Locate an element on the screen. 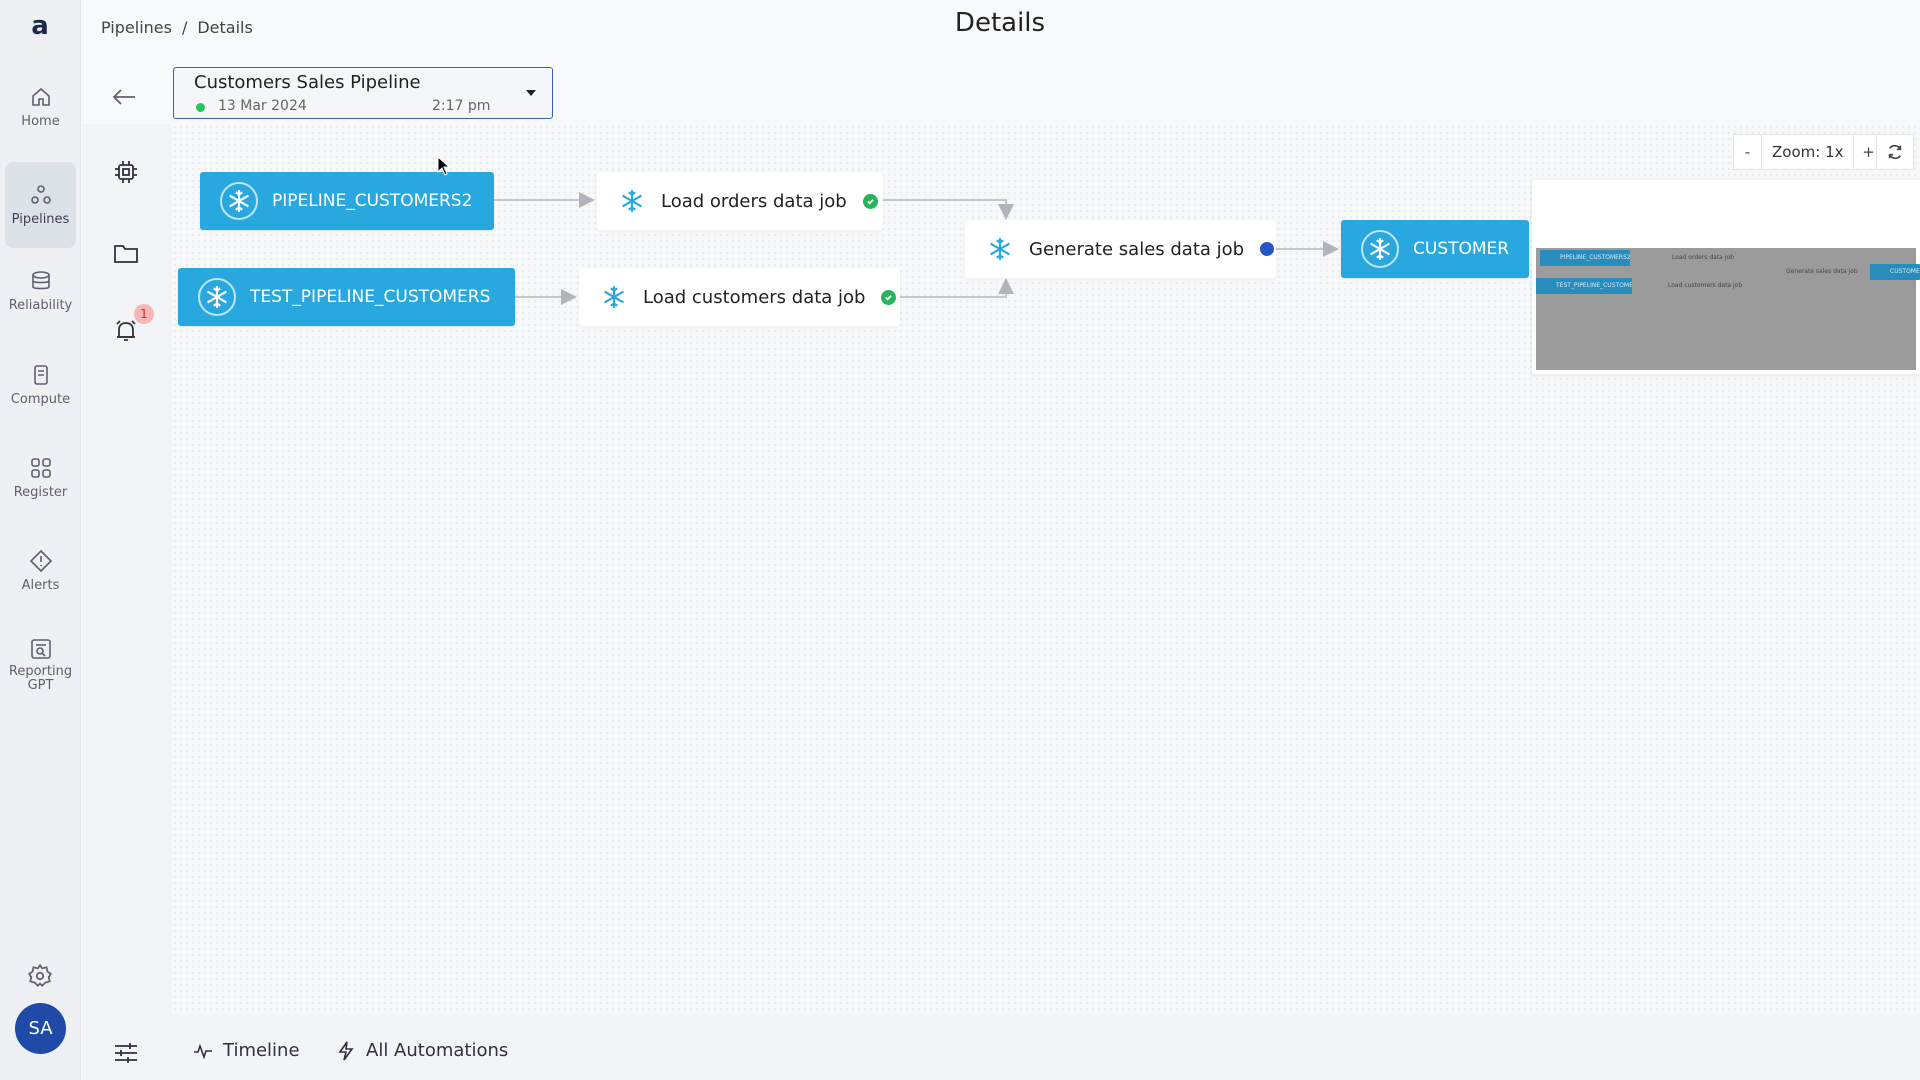  nav-label: Reporting GPT is located at coordinates (40, 679).